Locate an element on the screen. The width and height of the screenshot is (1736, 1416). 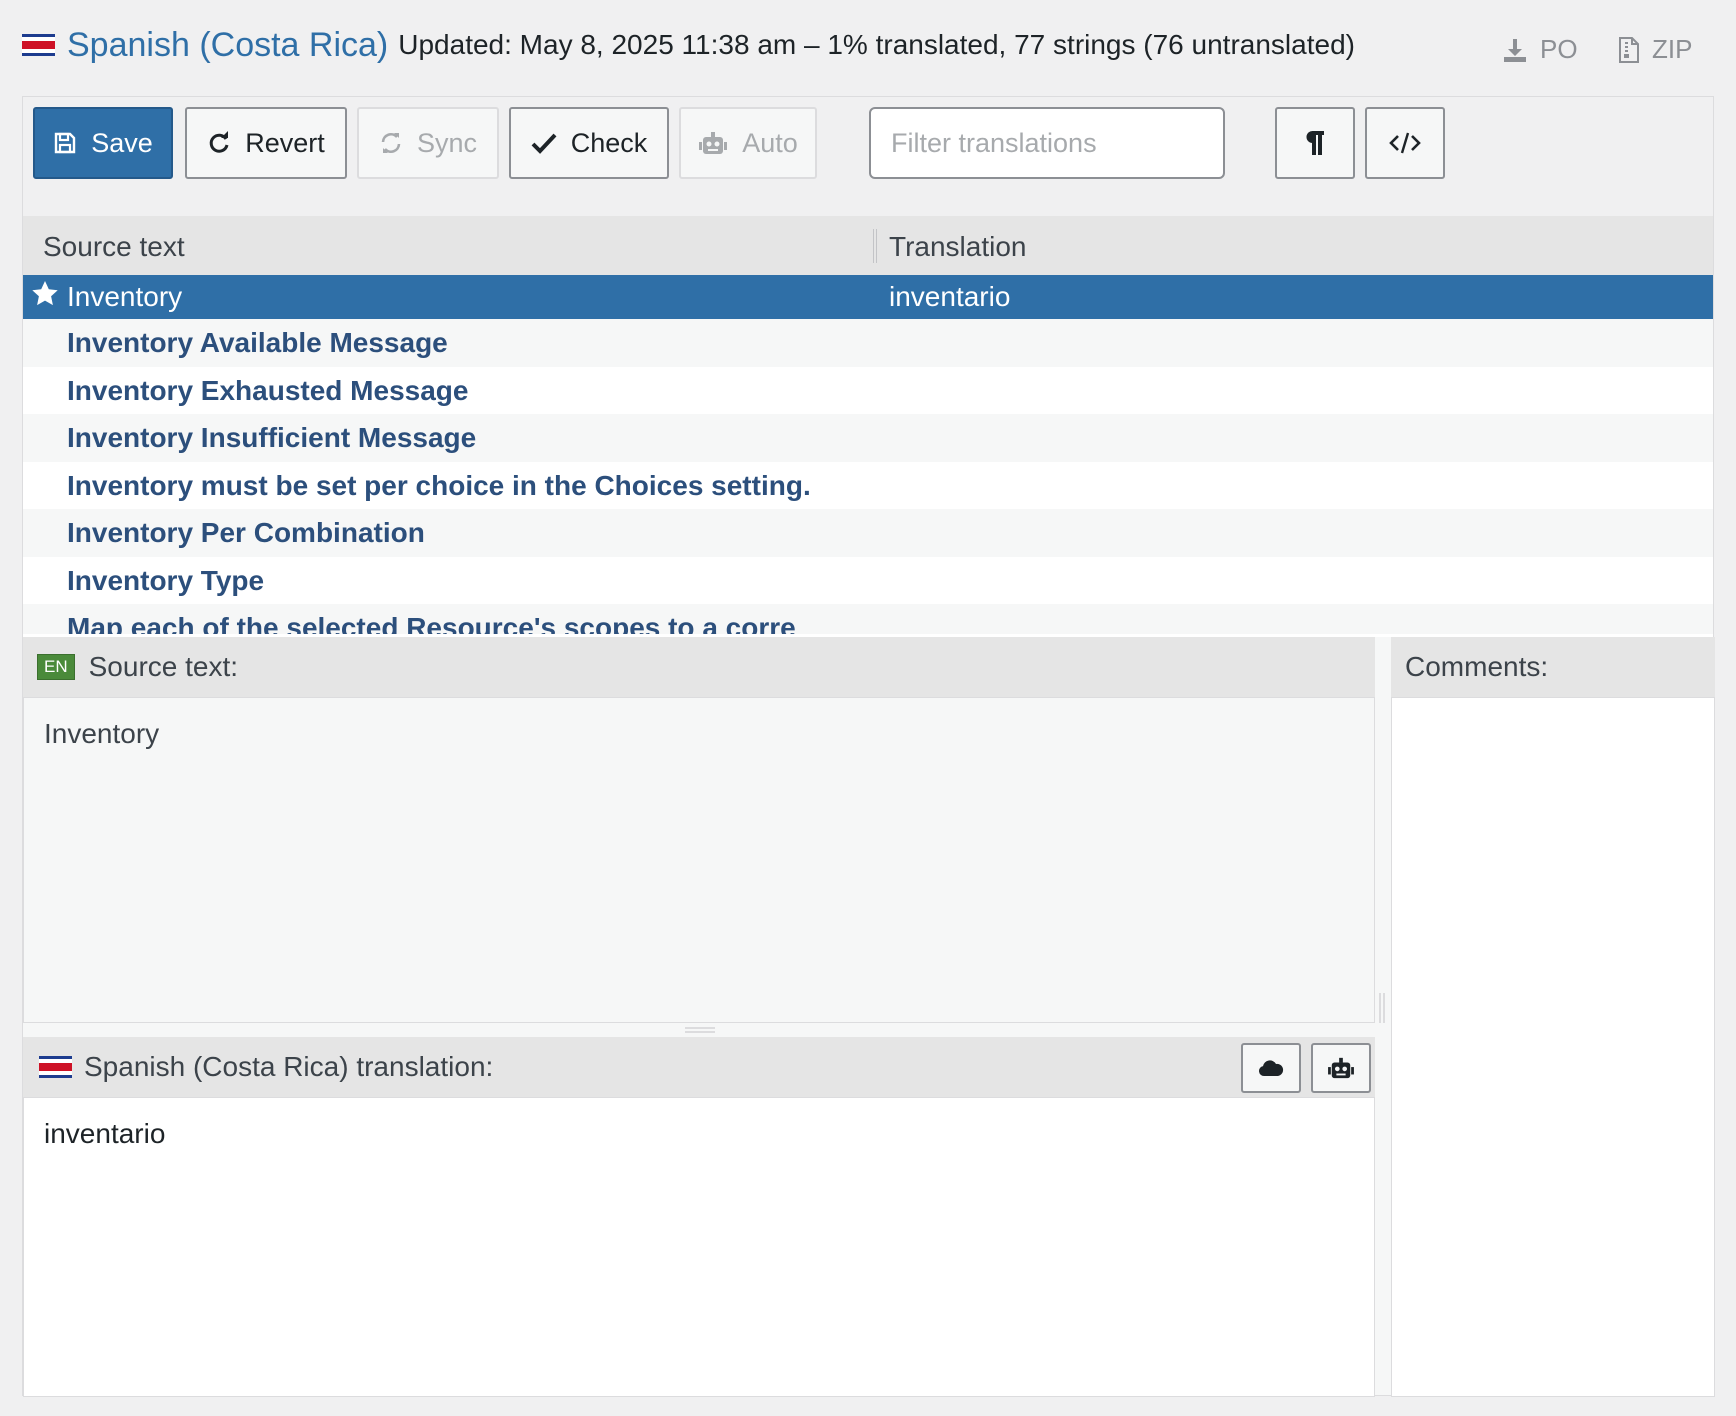
save-label: Save is located at coordinates (122, 142).